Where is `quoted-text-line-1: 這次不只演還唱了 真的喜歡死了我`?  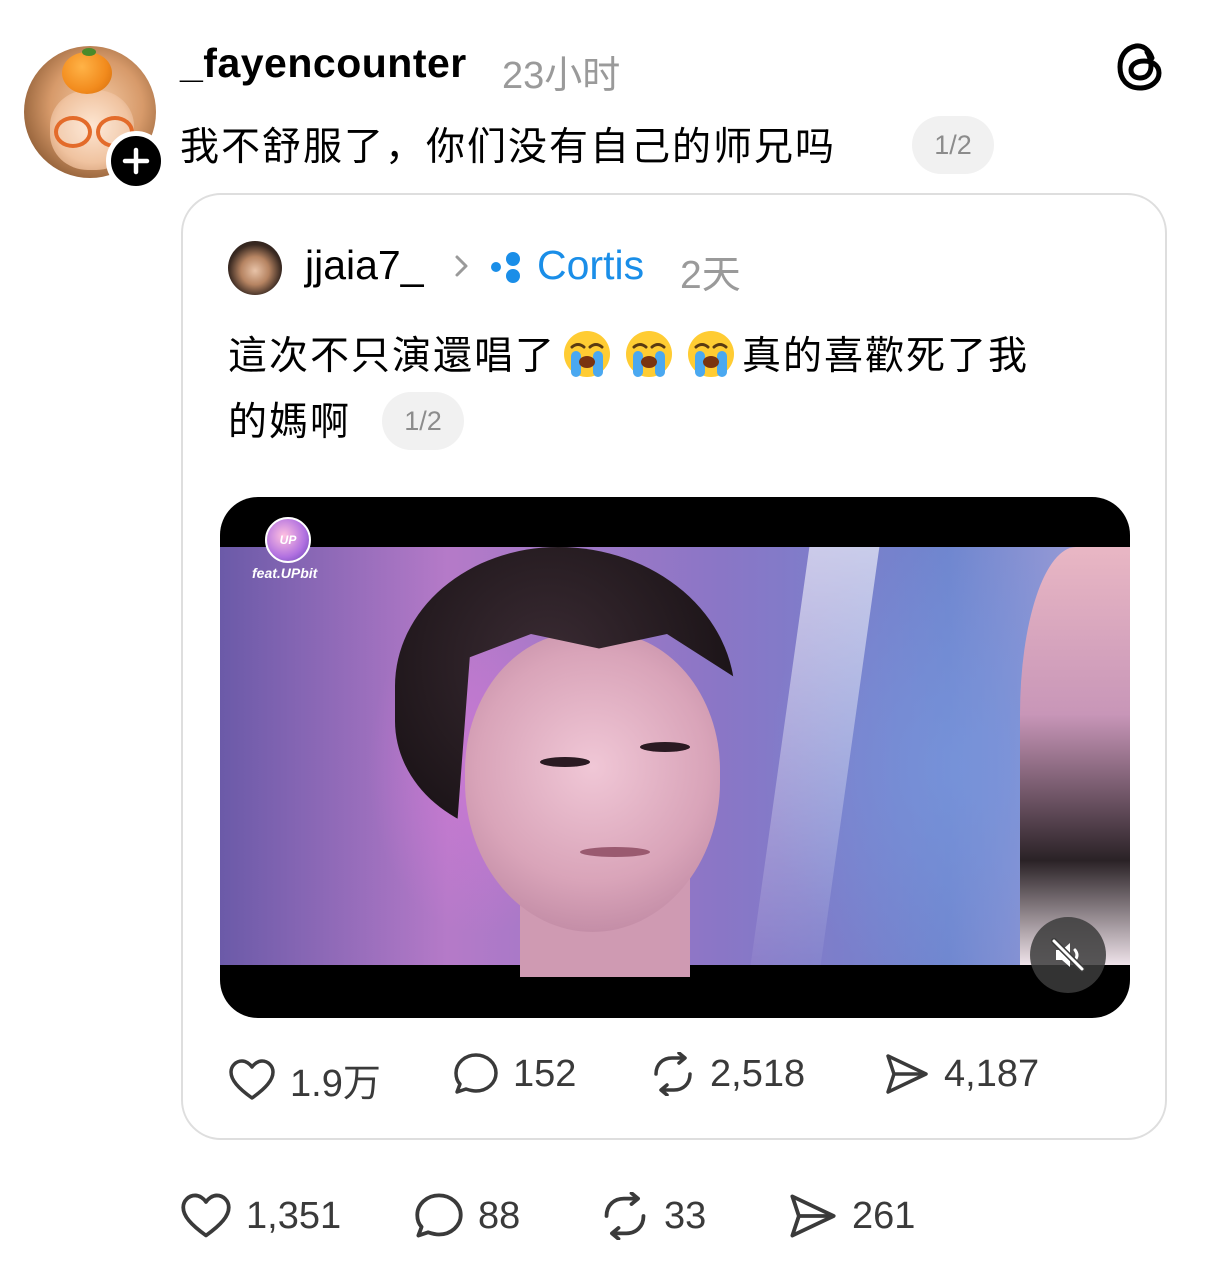 quoted-text-line-1: 這次不只演還唱了 真的喜歡死了我 is located at coordinates (668, 357).